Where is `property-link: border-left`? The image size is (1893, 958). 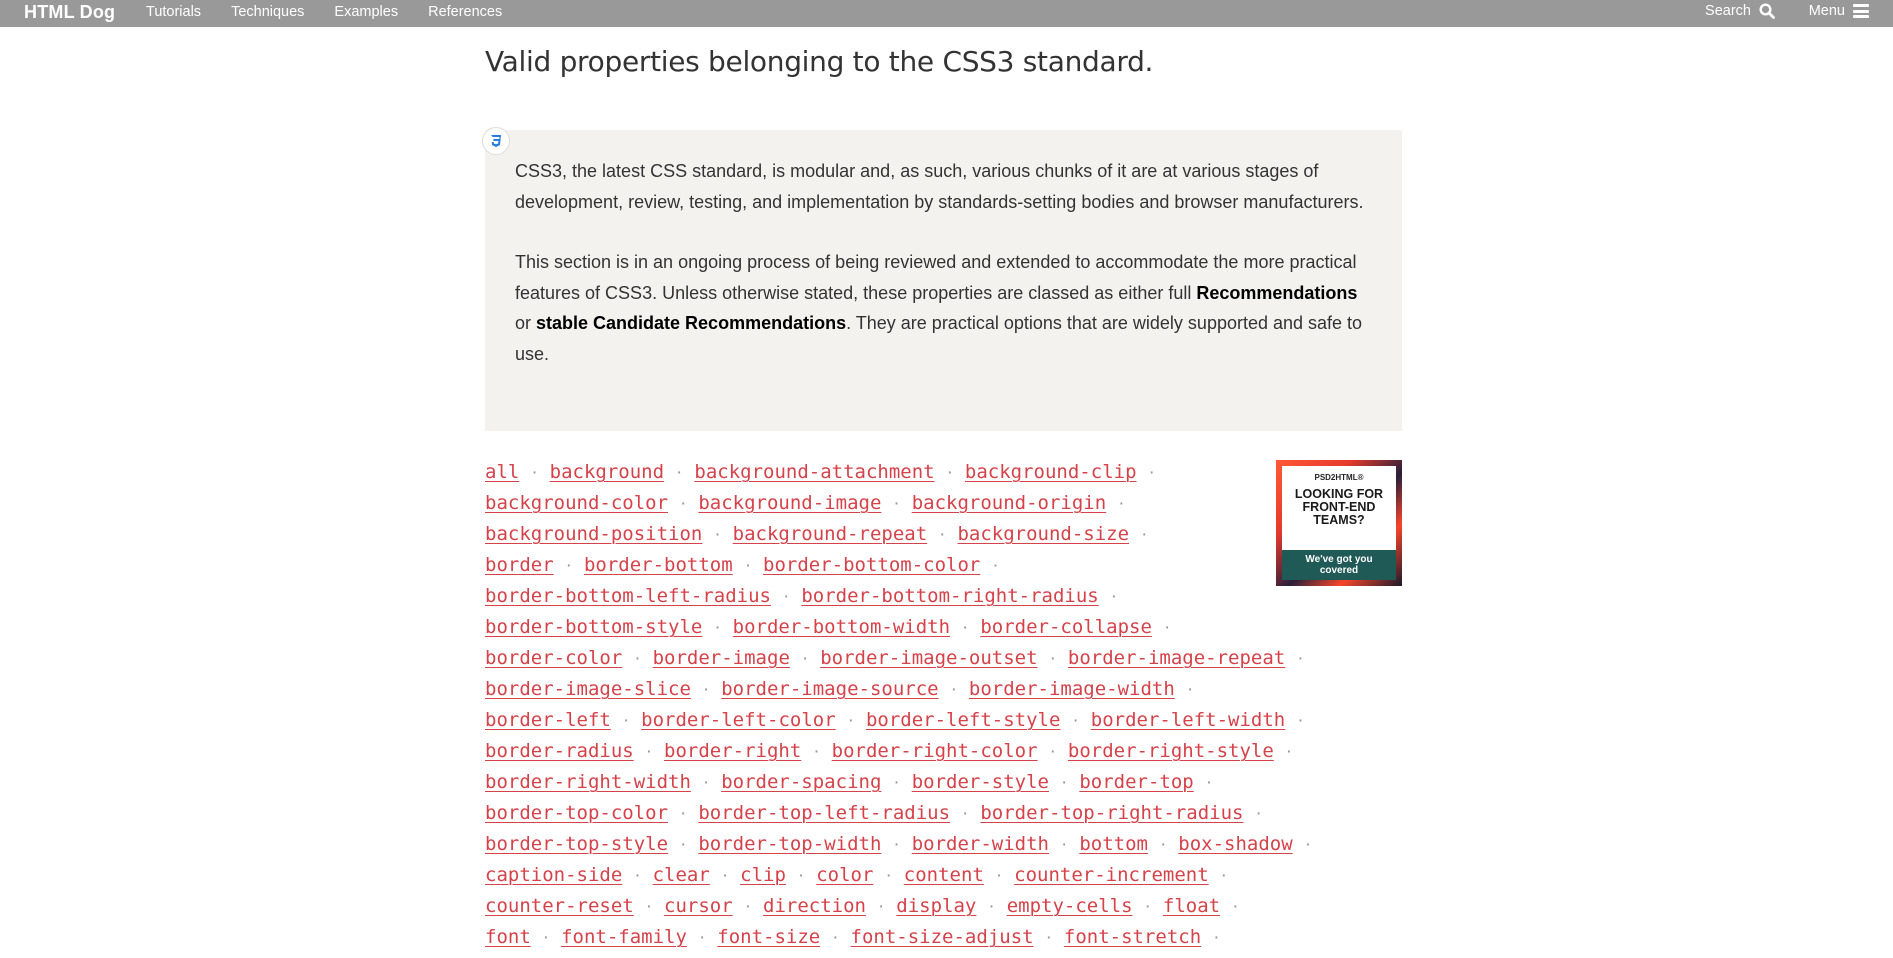
property-link: border-left is located at coordinates (548, 720).